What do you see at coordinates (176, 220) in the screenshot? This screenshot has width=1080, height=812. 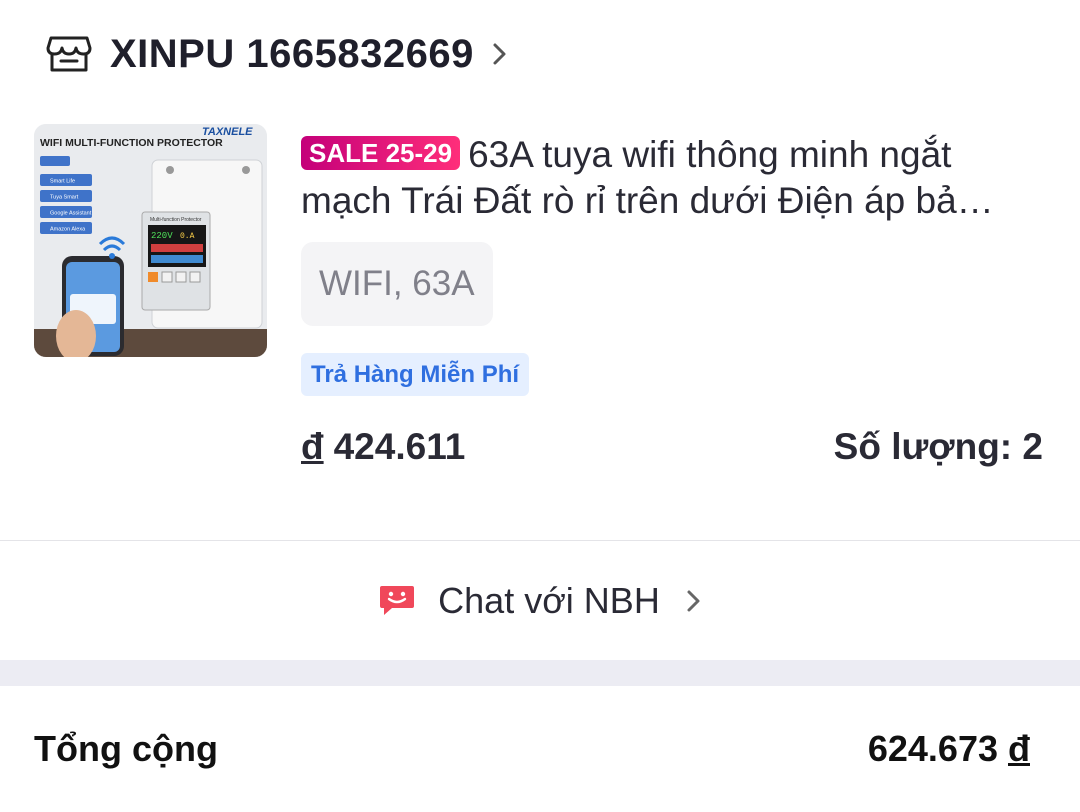 I see `image-device-label: Multi-function Protector` at bounding box center [176, 220].